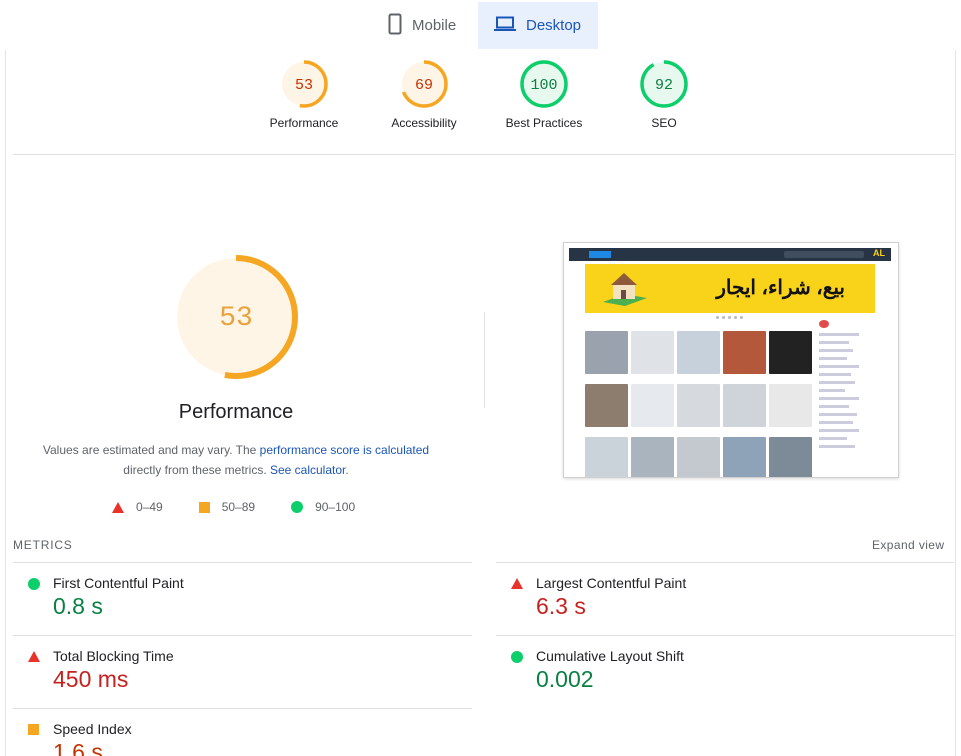  What do you see at coordinates (729, 317) in the screenshot?
I see `carousel-dots` at bounding box center [729, 317].